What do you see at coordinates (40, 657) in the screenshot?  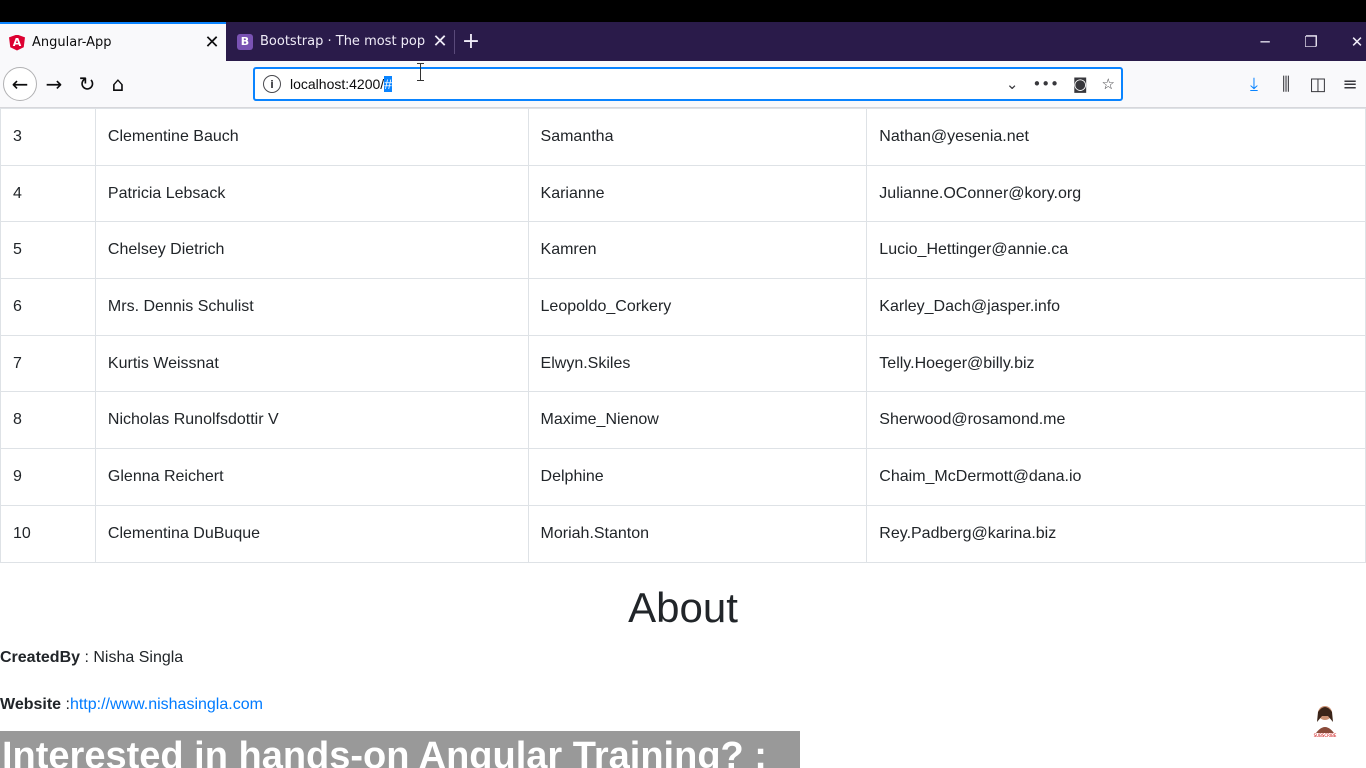 I see `created-by-label: CreatedBy` at bounding box center [40, 657].